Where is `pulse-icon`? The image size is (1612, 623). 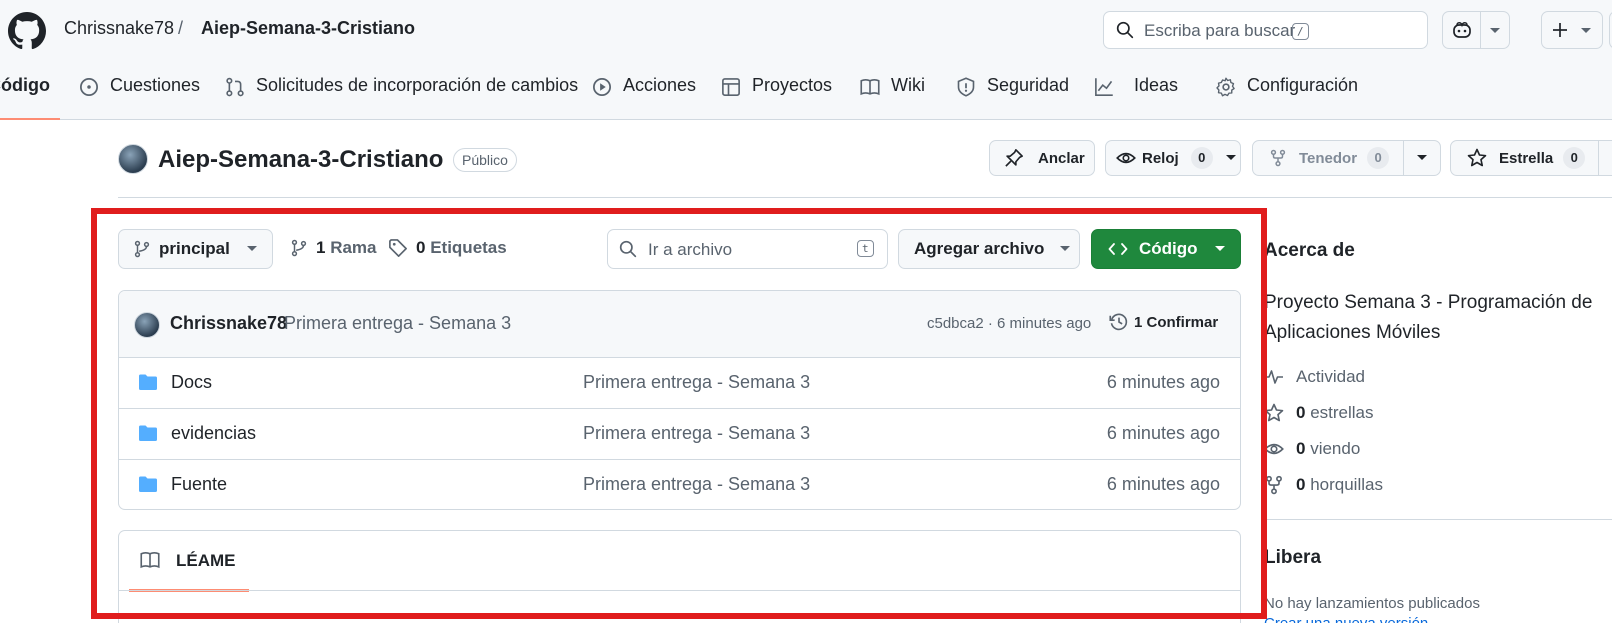 pulse-icon is located at coordinates (1274, 377).